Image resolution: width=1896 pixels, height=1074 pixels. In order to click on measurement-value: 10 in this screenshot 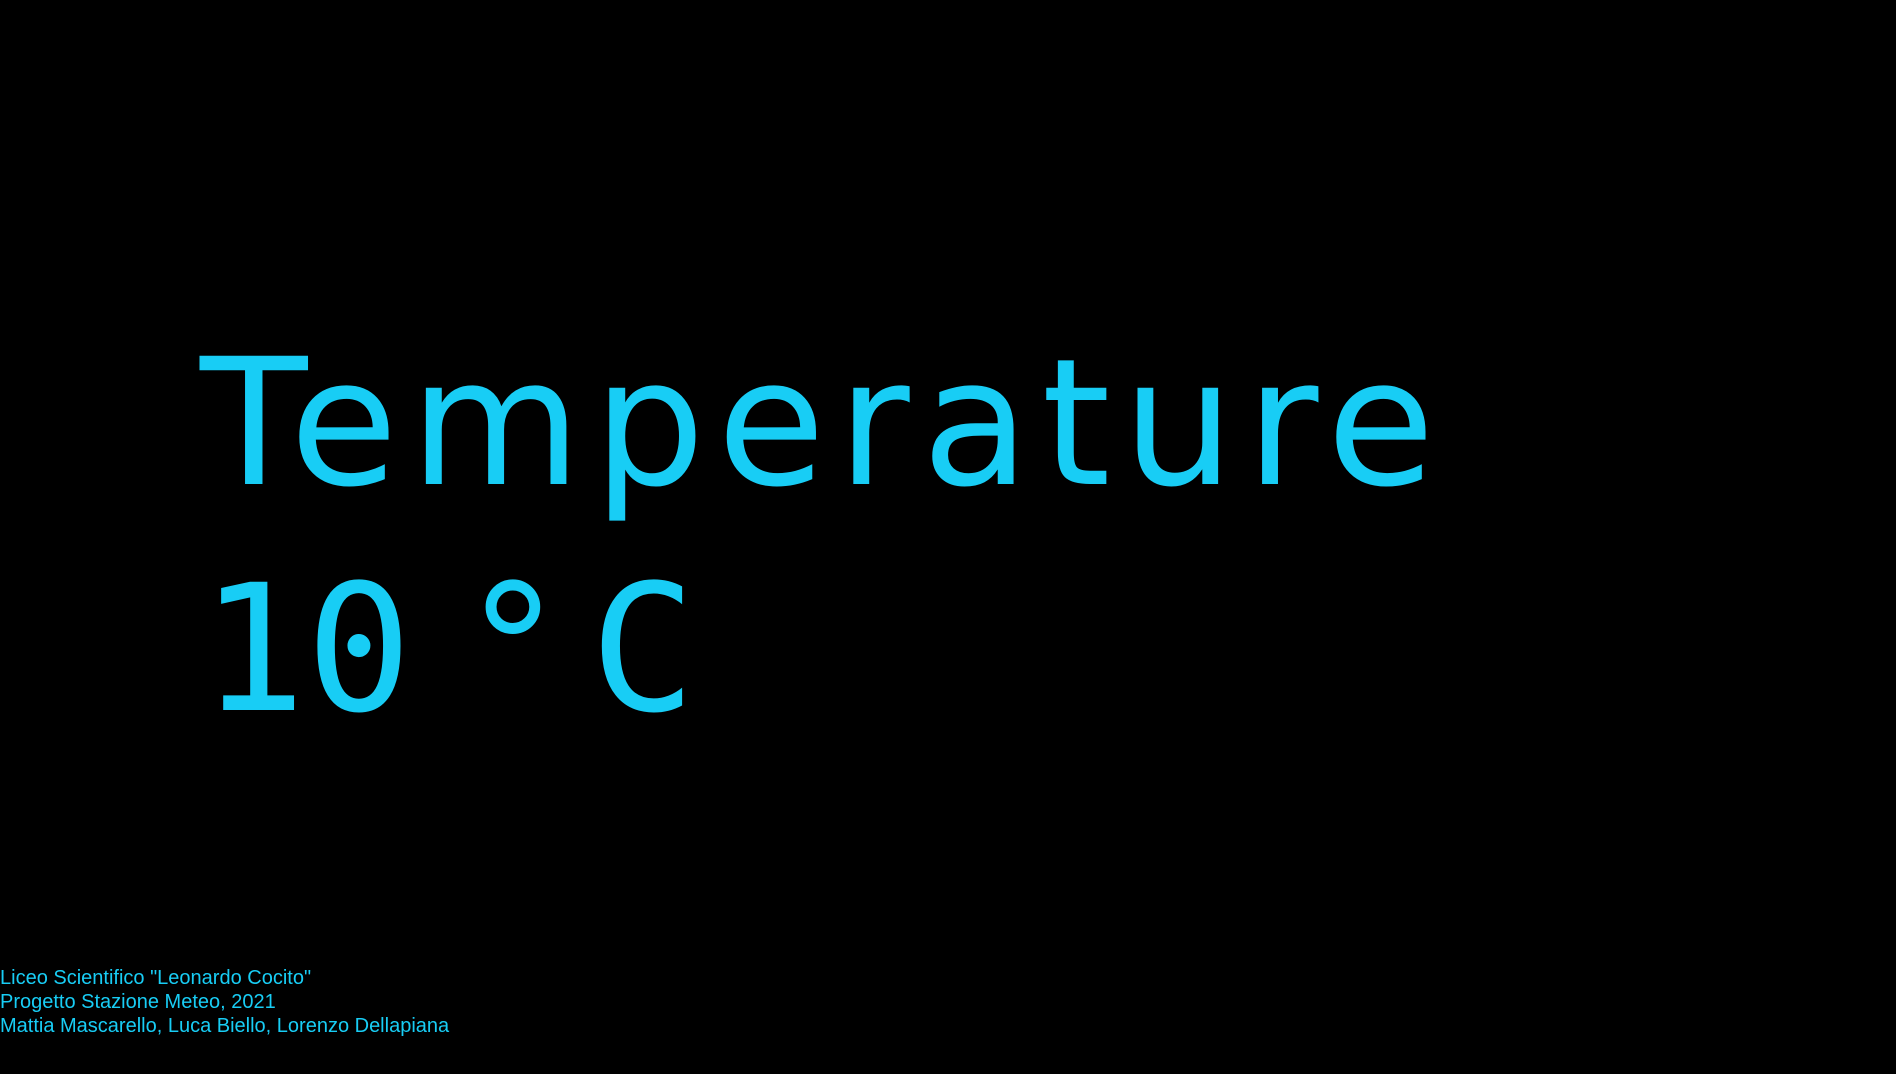, I will do `click(306, 649)`.